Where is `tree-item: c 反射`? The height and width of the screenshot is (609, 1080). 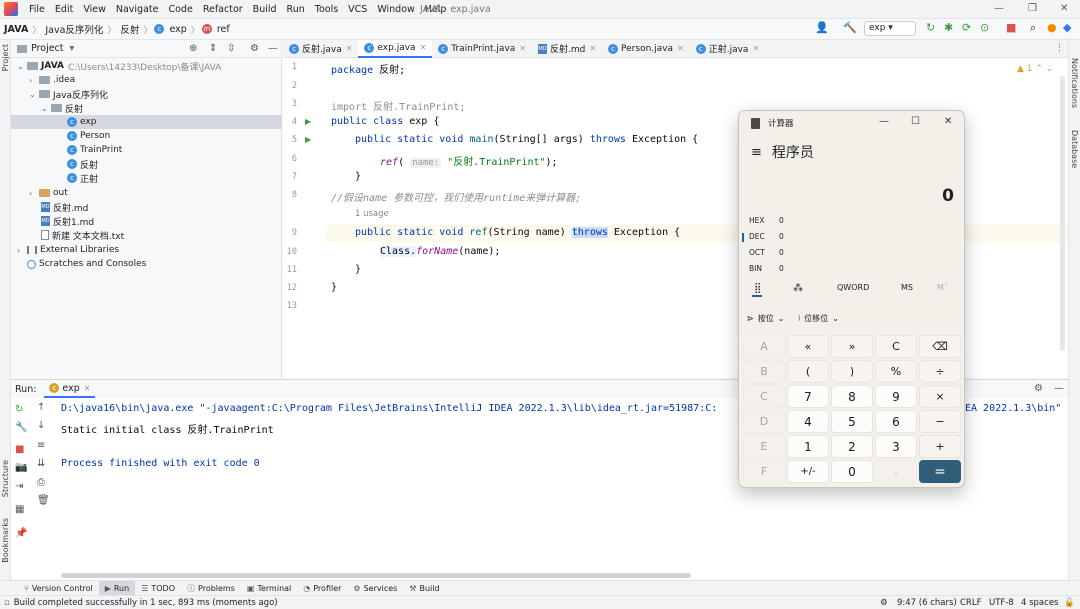 tree-item: c 反射 is located at coordinates (82, 164).